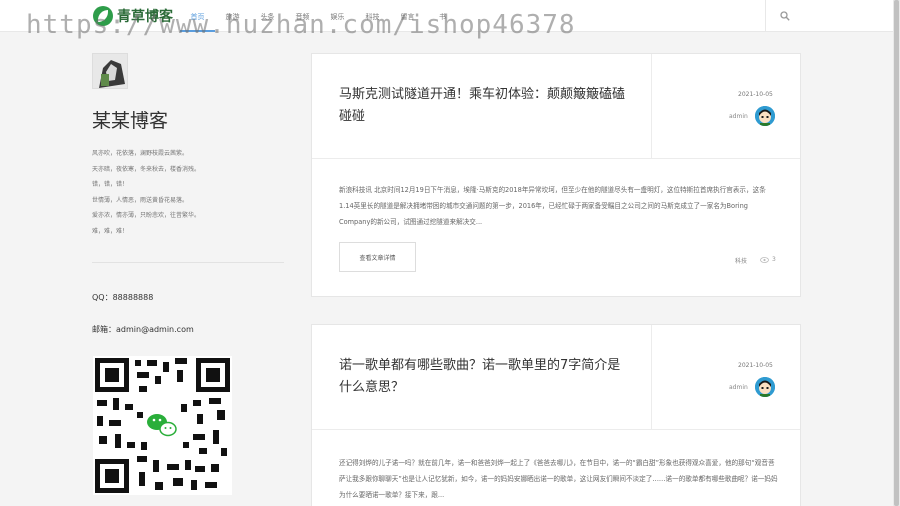  What do you see at coordinates (145, 17) in the screenshot?
I see `site-logo-text: 青草博客` at bounding box center [145, 17].